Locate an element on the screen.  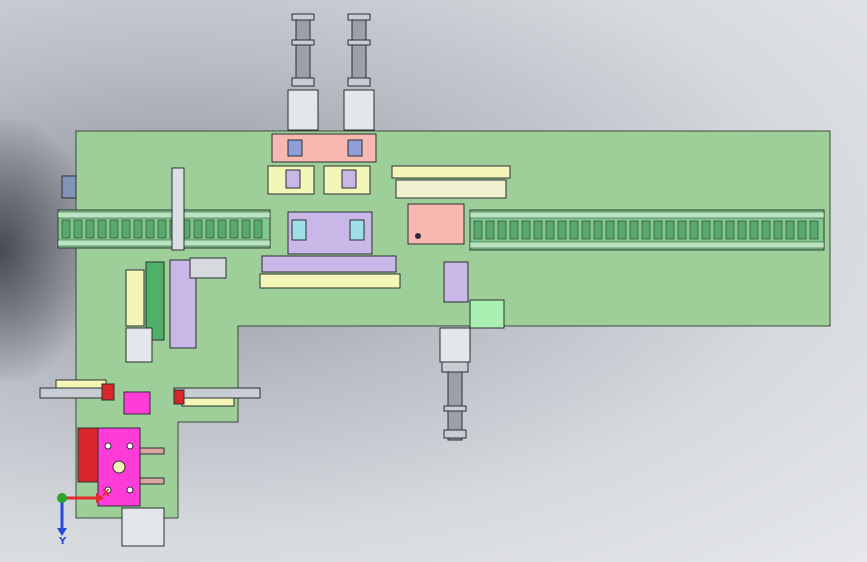
top-rail is located at coordinates (451, 172).